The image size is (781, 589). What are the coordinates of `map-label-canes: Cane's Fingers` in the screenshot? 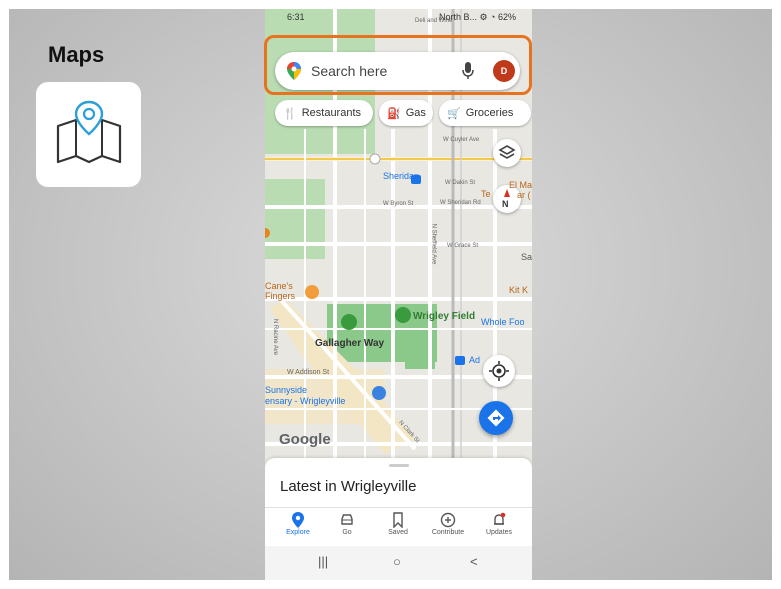 It's located at (280, 291).